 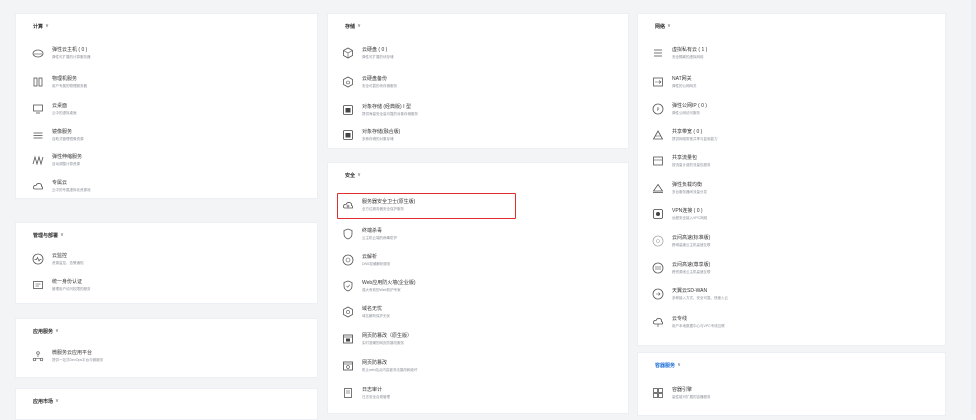 I want to click on service-desc: 按流量计费的流量包服务, so click(x=691, y=165).